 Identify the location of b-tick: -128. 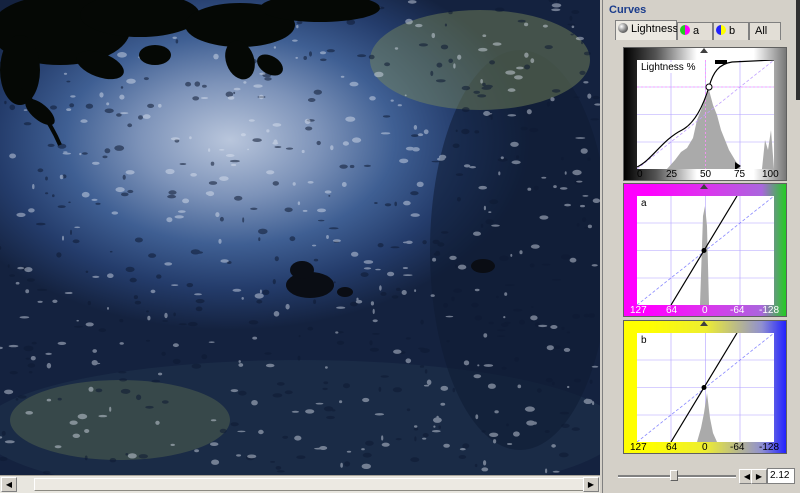
(769, 447).